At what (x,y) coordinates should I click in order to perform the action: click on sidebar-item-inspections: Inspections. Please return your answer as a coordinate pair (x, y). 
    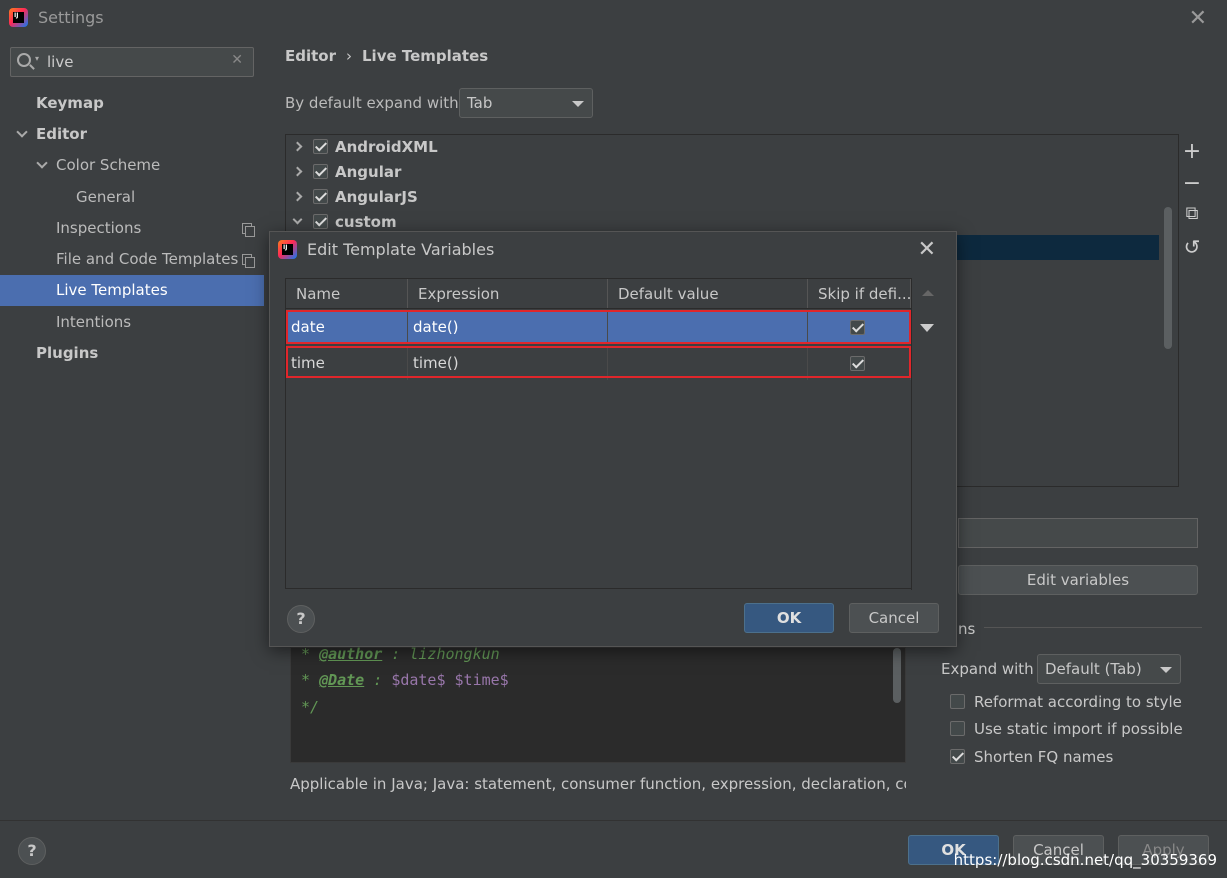
    Looking at the image, I should click on (160, 228).